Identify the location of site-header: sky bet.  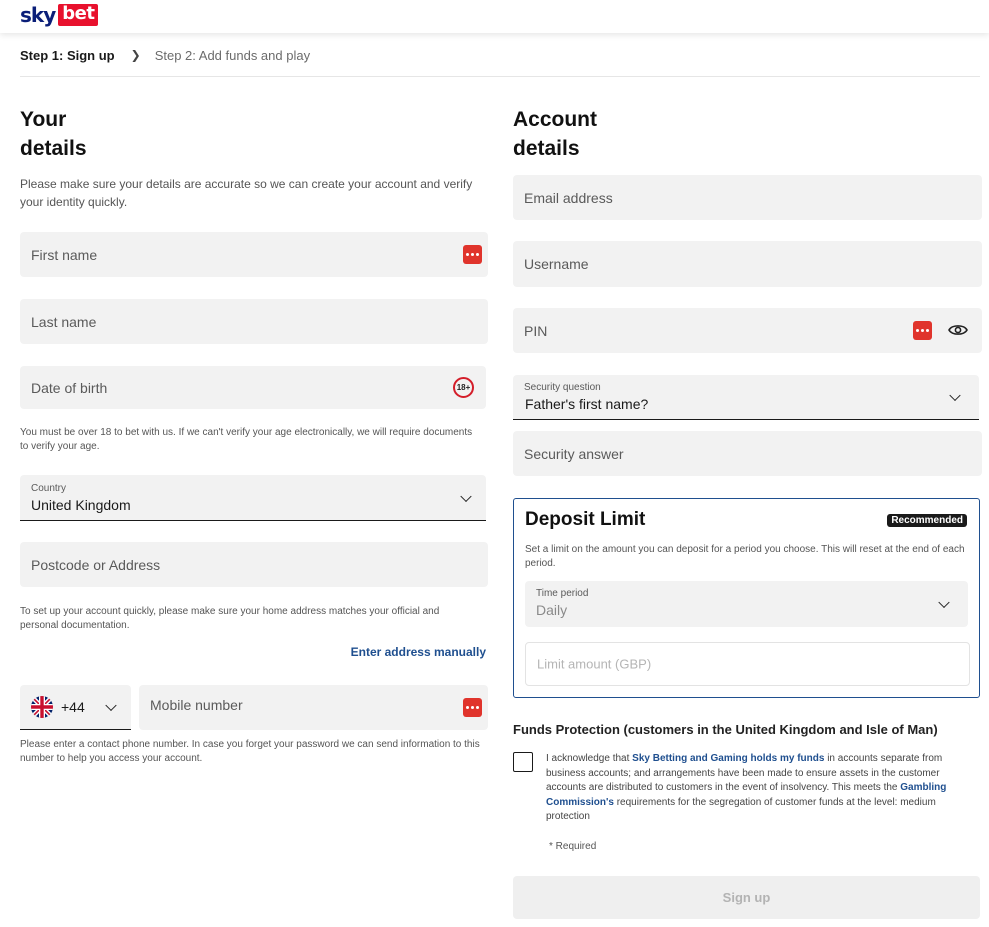
(494, 16).